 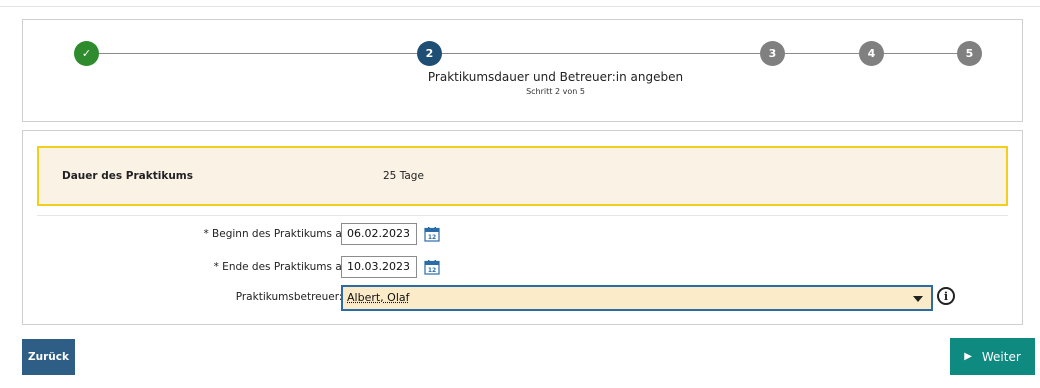 What do you see at coordinates (127, 176) in the screenshot?
I see `duration-label: Dauer des Praktikums` at bounding box center [127, 176].